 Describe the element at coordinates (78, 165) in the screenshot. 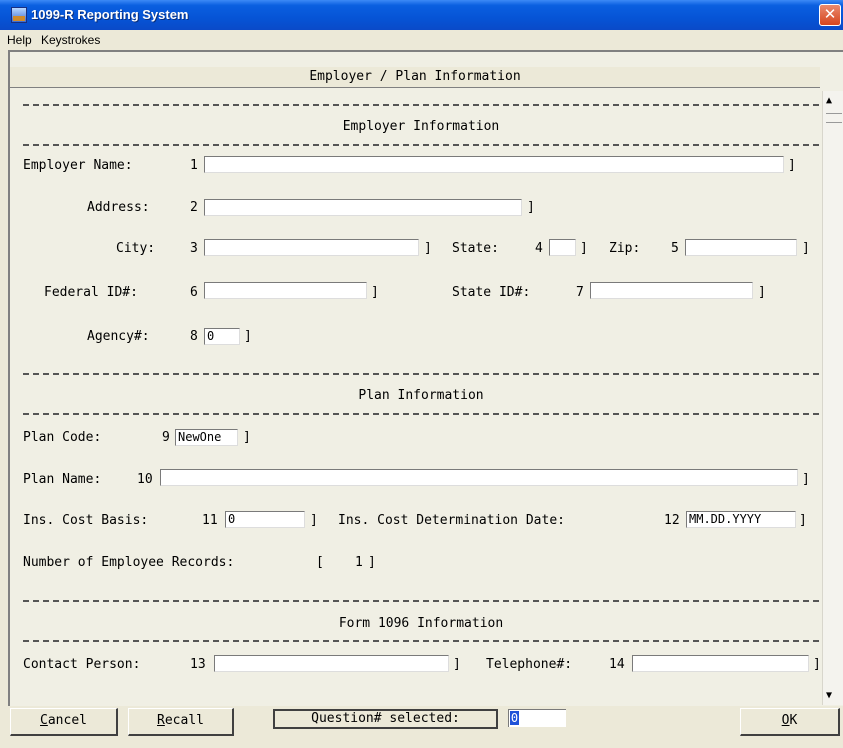

I see `employer-name-label: Employer Name:` at that location.